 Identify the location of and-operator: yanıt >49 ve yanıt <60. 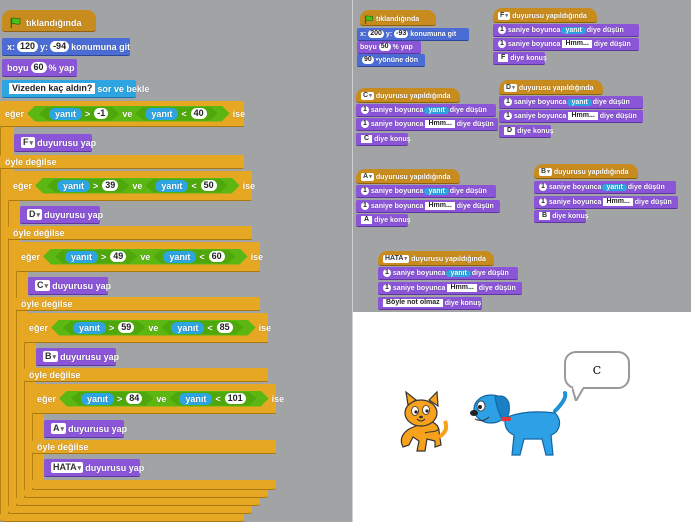
(145, 257).